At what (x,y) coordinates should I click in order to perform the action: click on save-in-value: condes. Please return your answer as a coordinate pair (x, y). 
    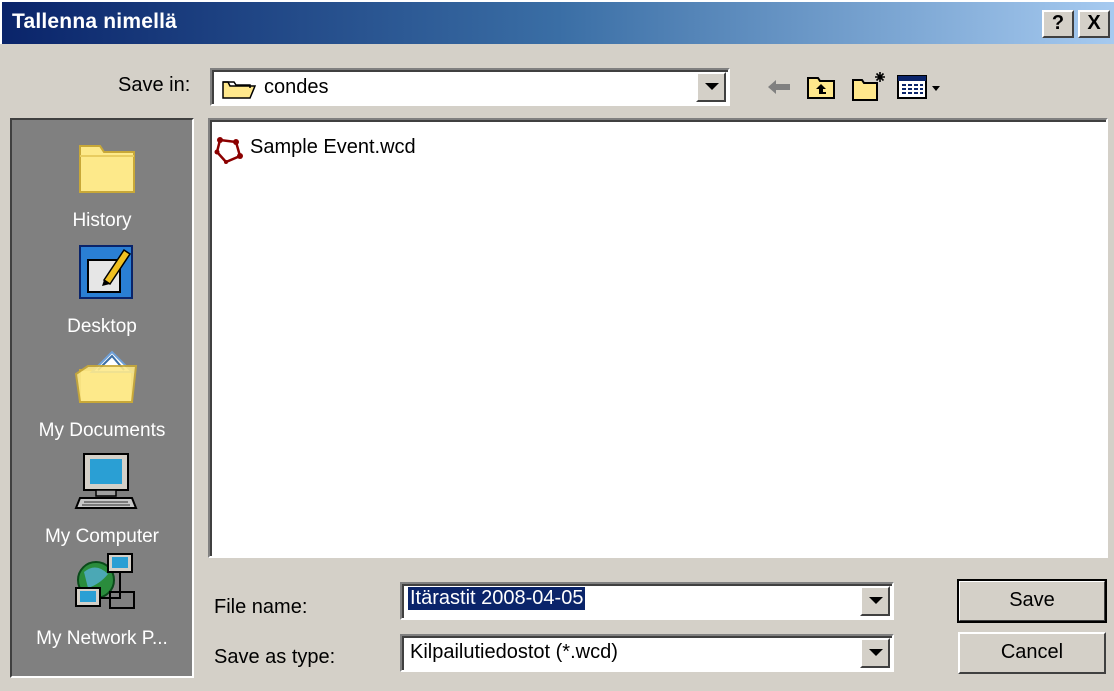
    Looking at the image, I should click on (296, 87).